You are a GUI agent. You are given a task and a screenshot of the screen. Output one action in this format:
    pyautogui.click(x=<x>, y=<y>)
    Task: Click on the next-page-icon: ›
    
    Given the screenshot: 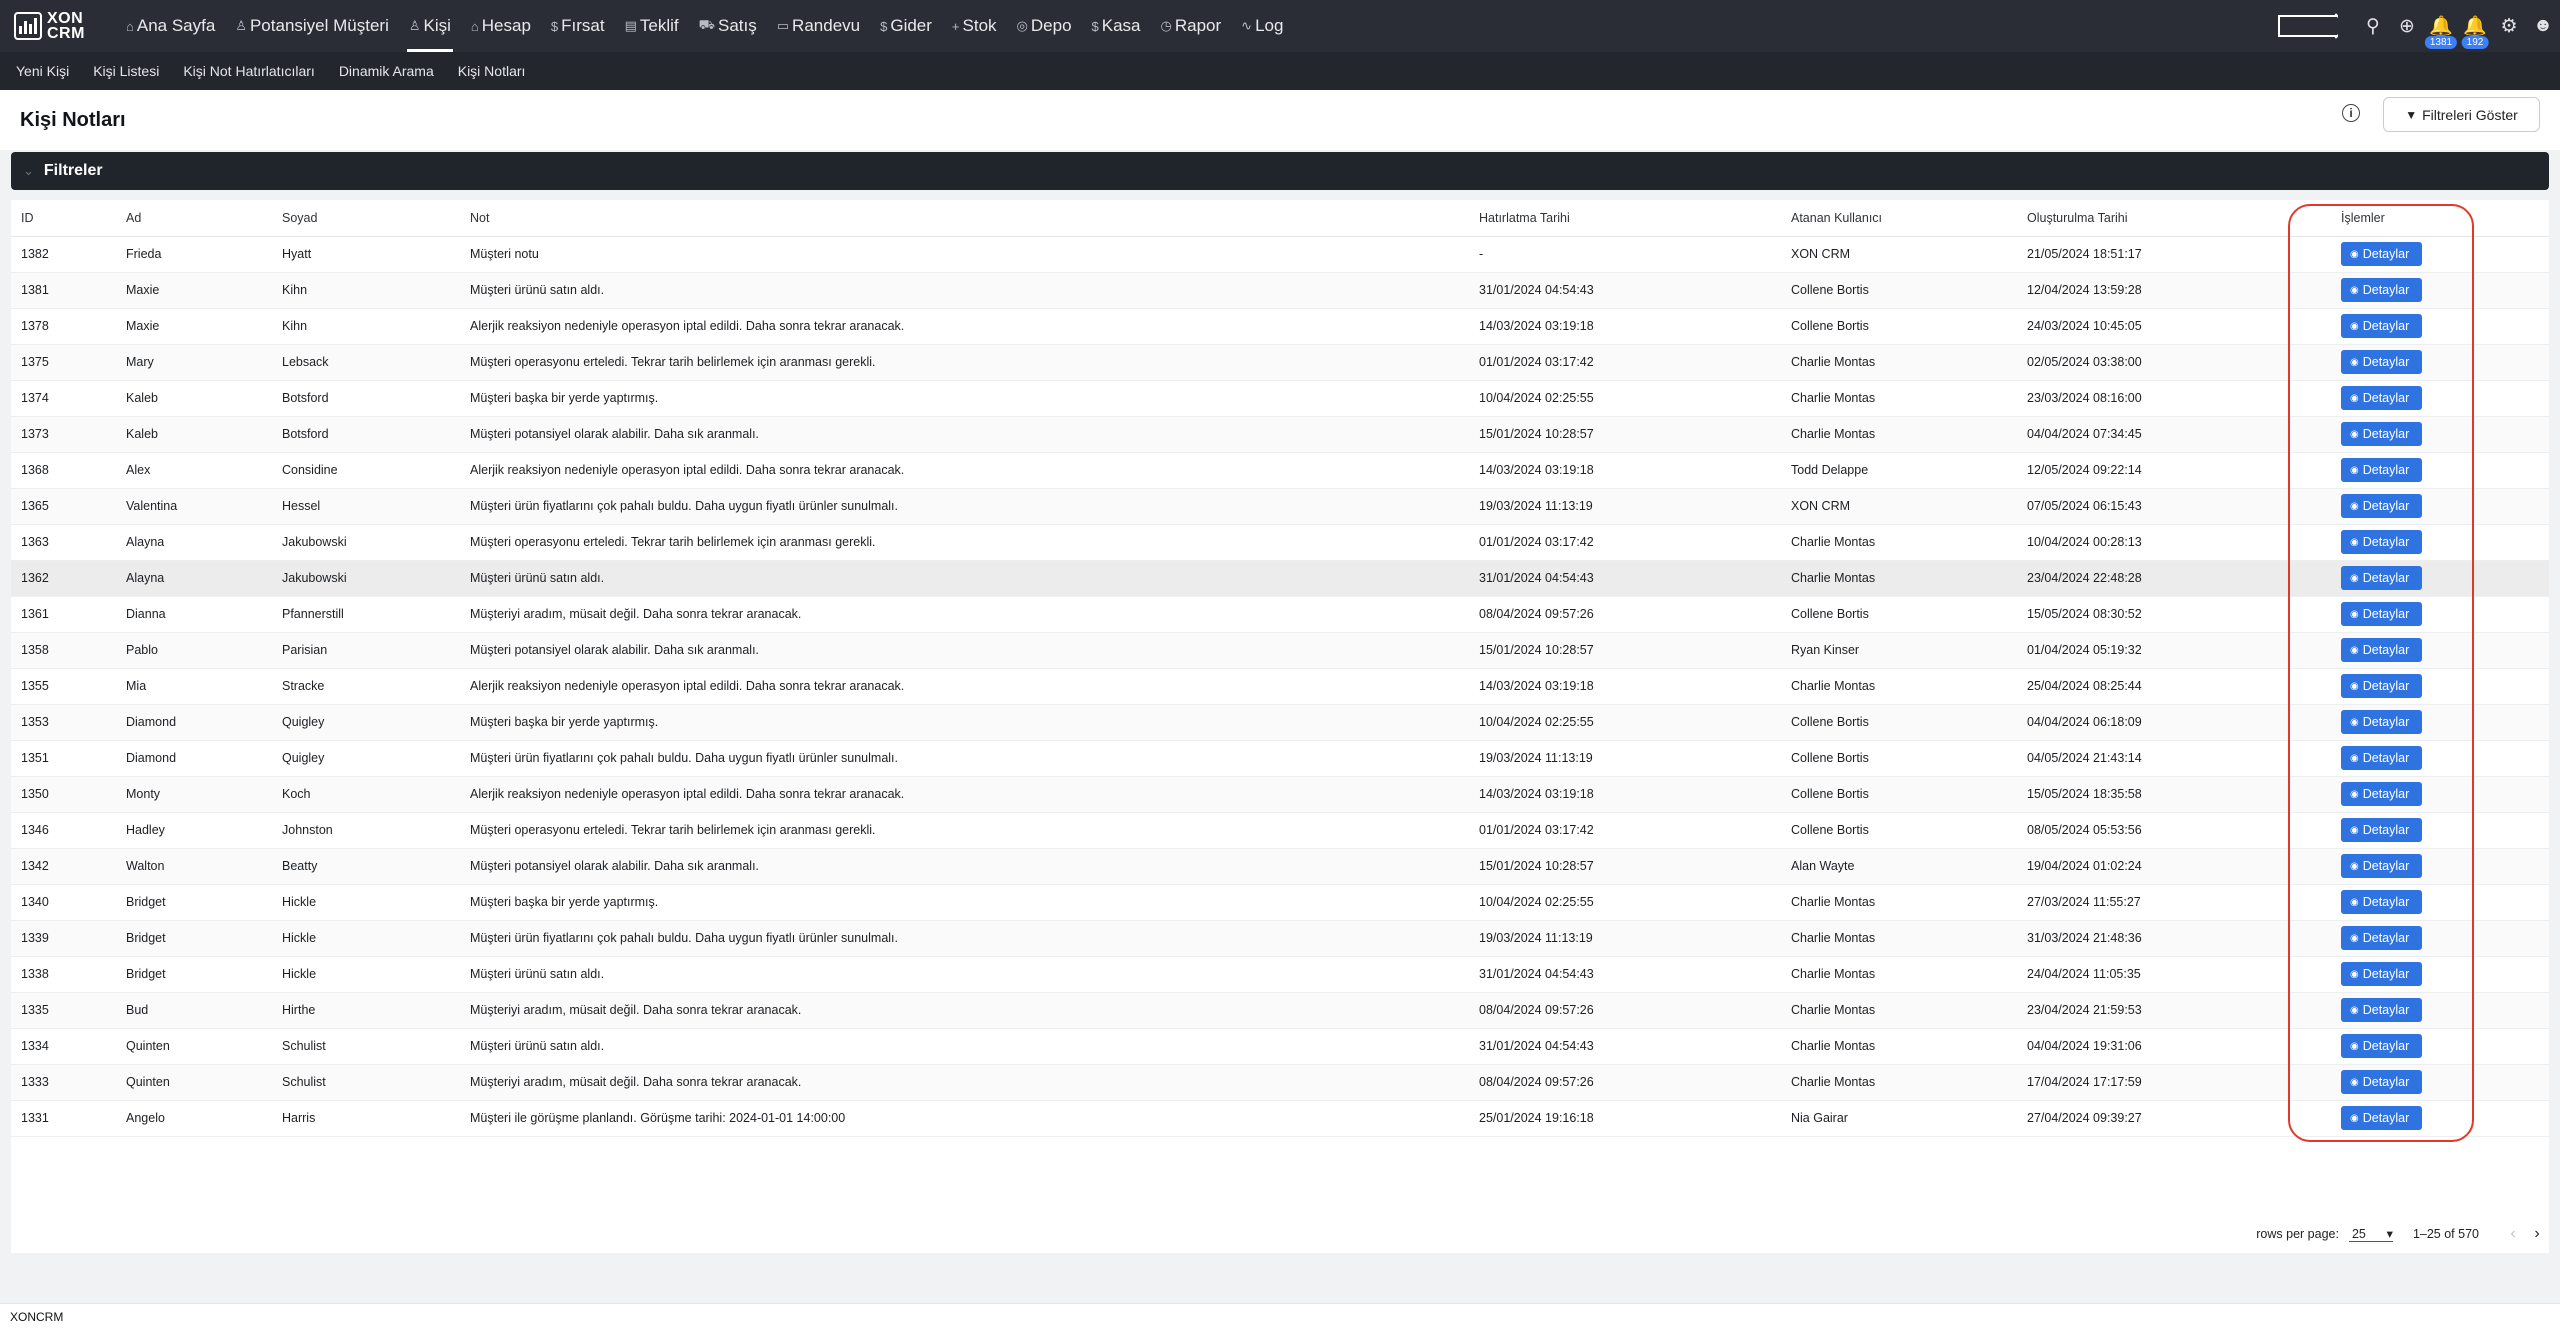 What is the action you would take?
    pyautogui.click(x=2537, y=1234)
    